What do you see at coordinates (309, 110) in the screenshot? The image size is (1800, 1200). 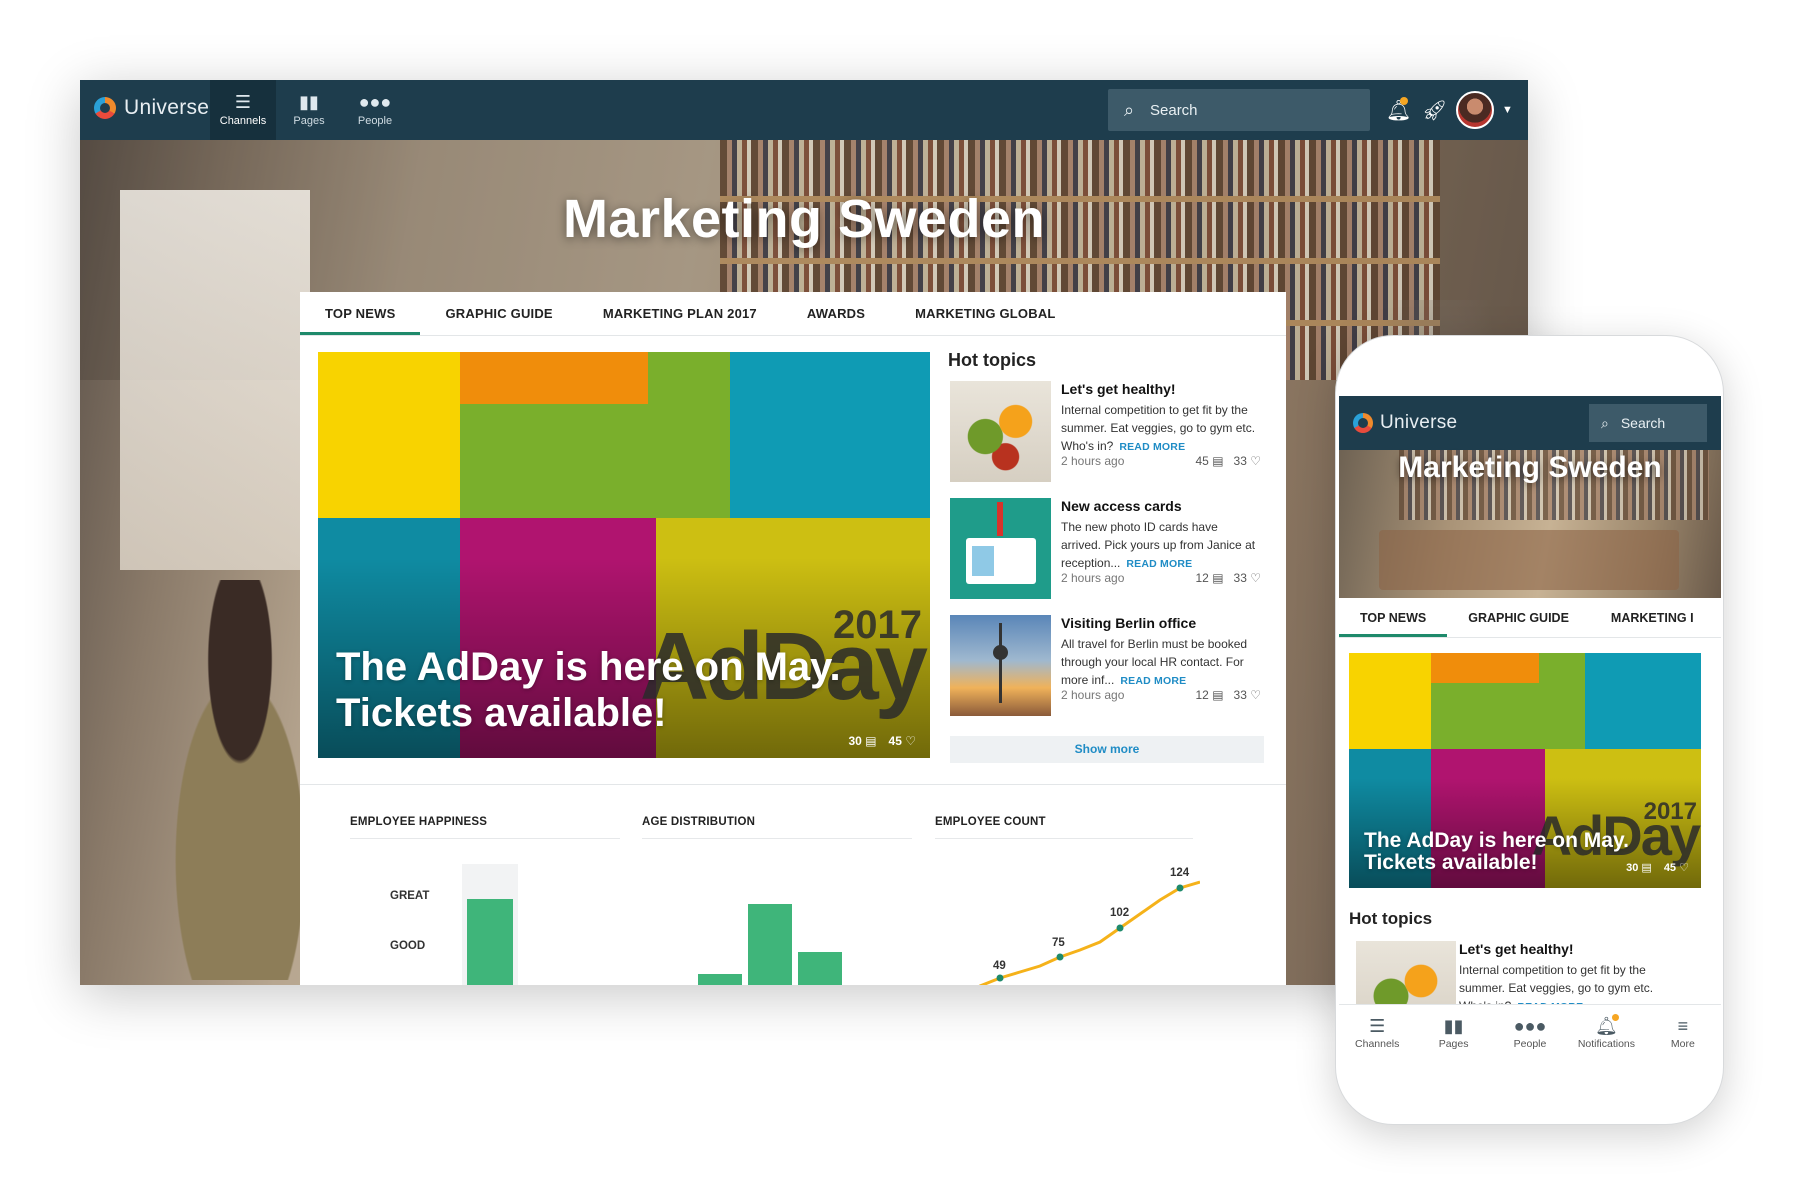 I see `nav-pages: ▮▮ Pages` at bounding box center [309, 110].